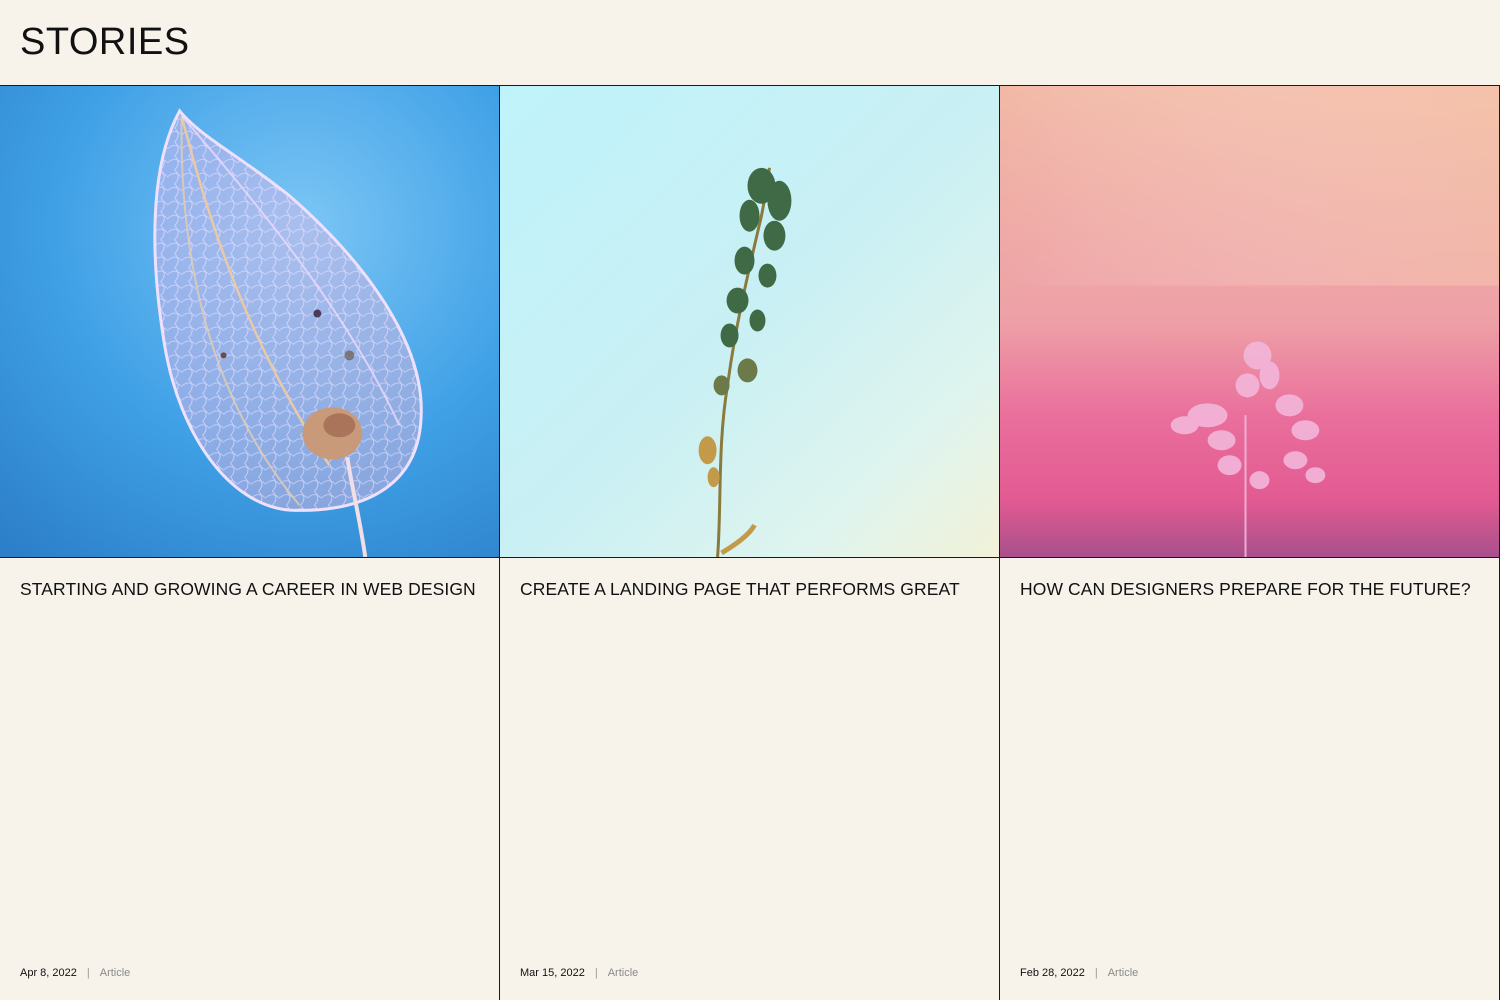  I want to click on story-meta: Mar 15, 2022 | Article, so click(579, 973).